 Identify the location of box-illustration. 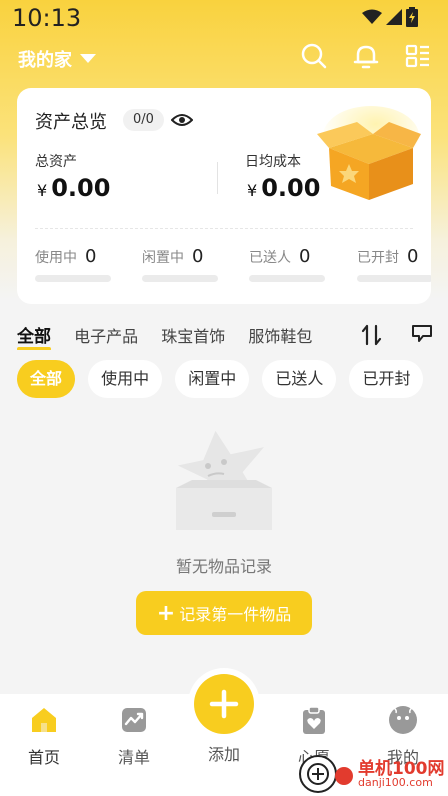
(369, 153).